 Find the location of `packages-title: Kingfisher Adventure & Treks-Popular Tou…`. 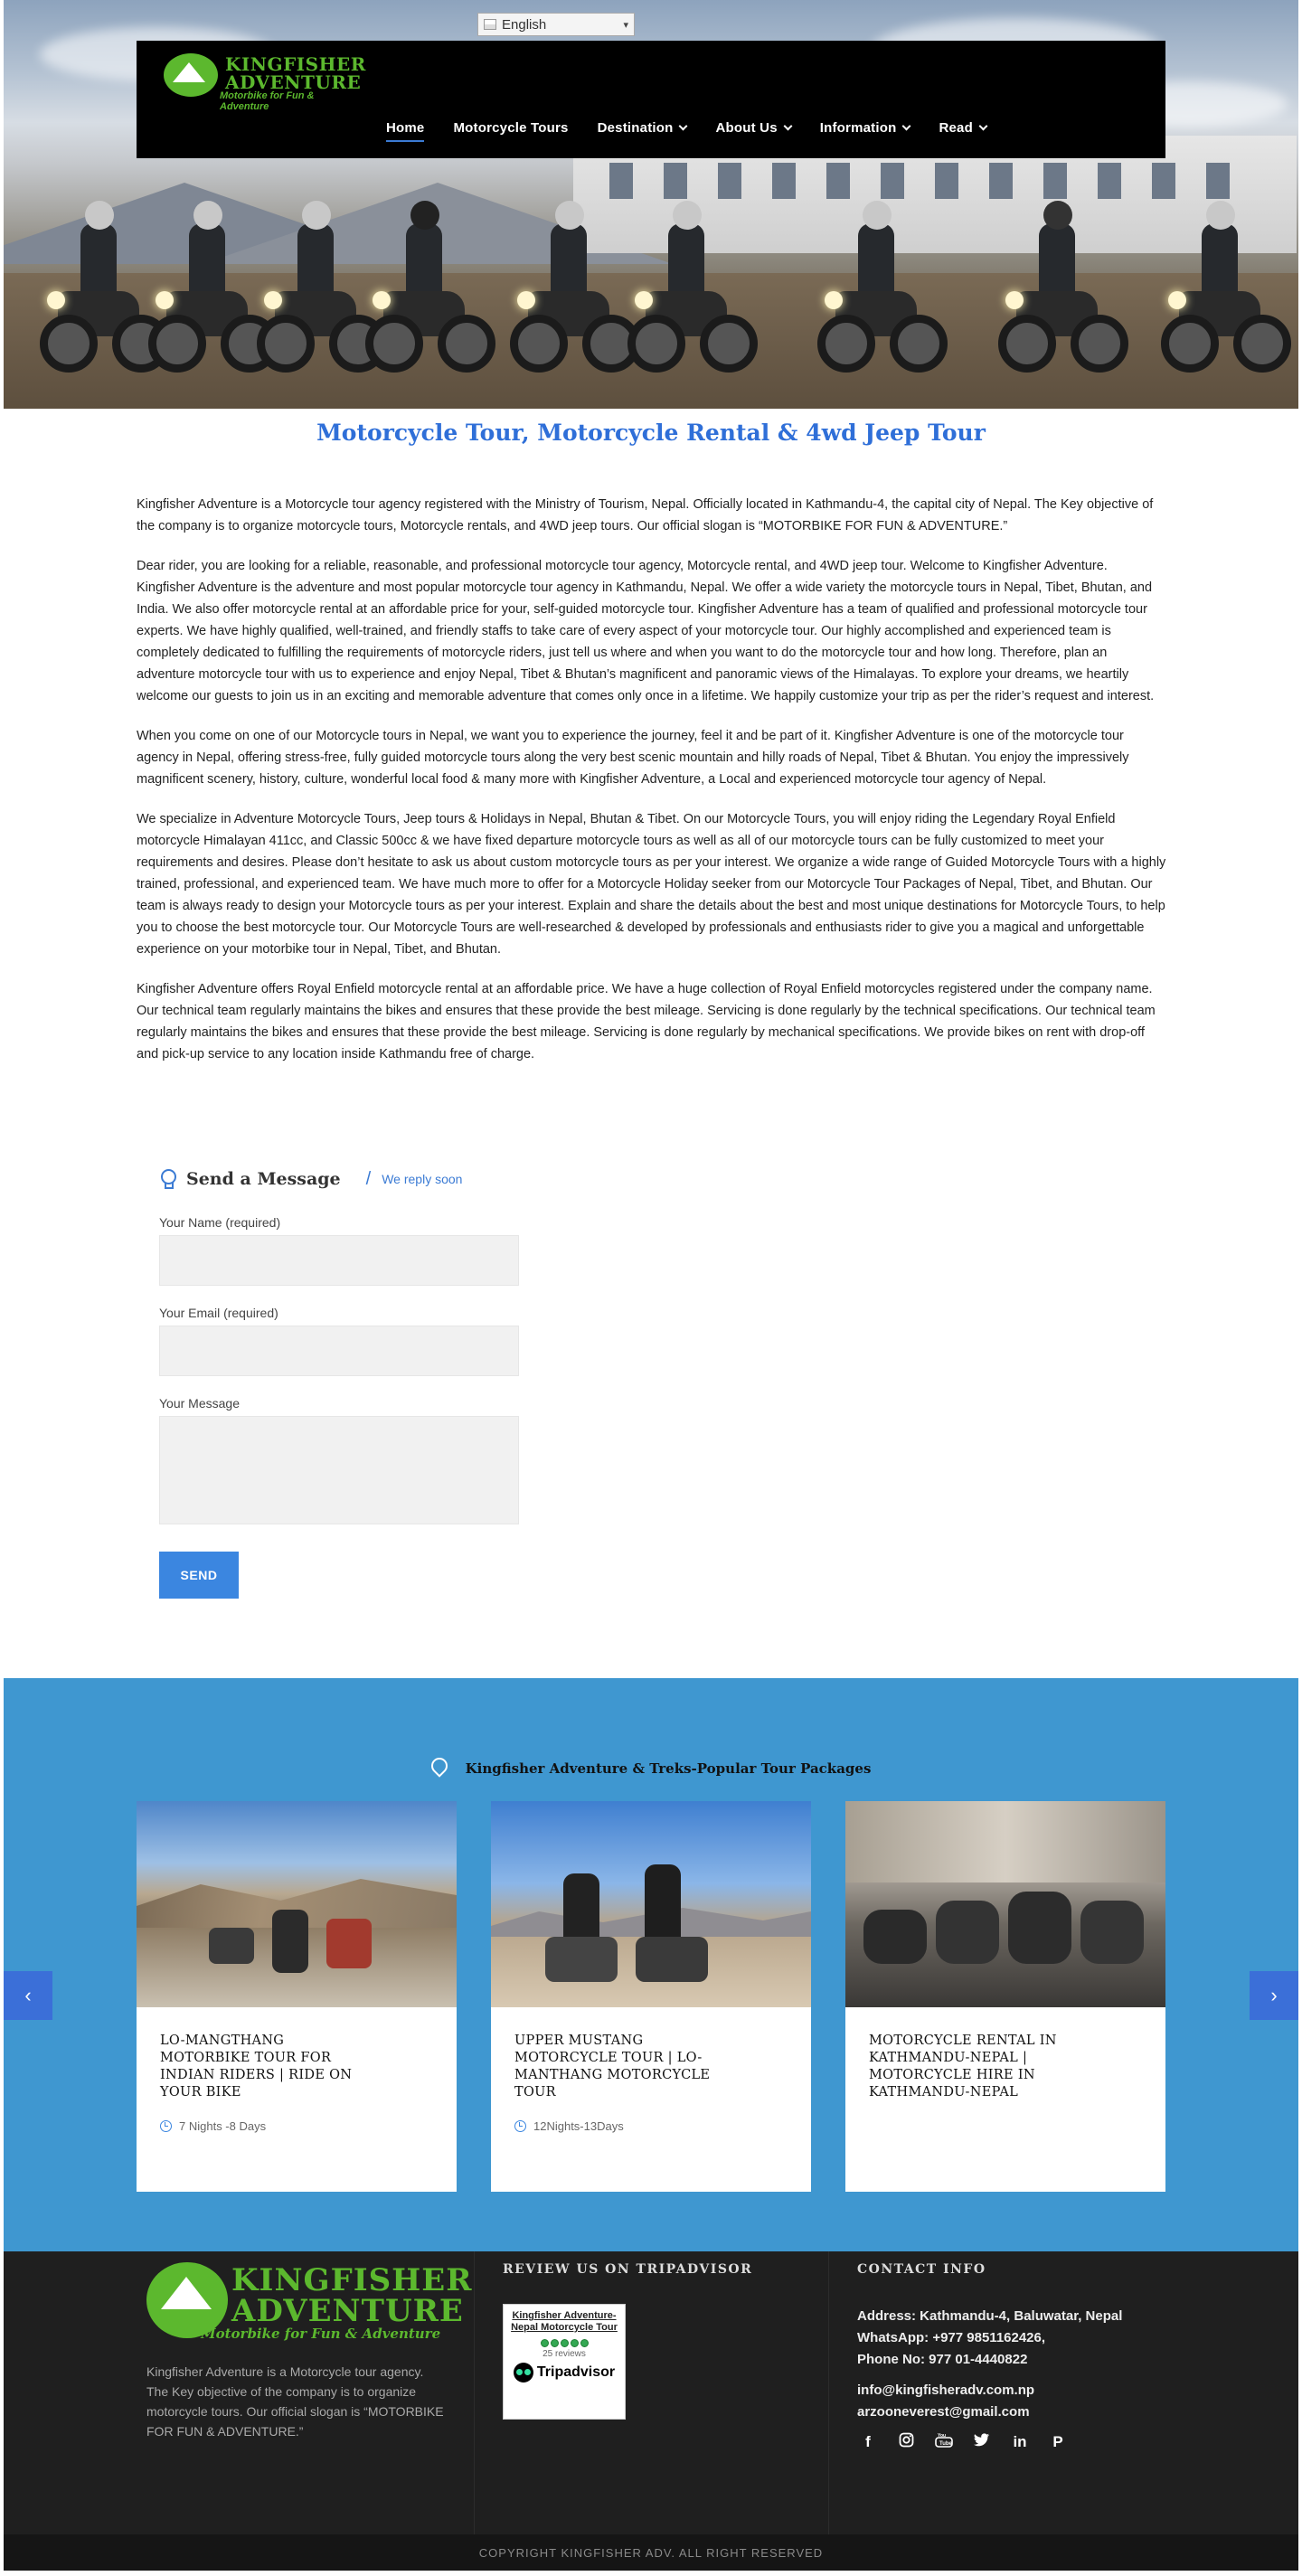

packages-title: Kingfisher Adventure & Treks-Popular Tou… is located at coordinates (668, 1768).